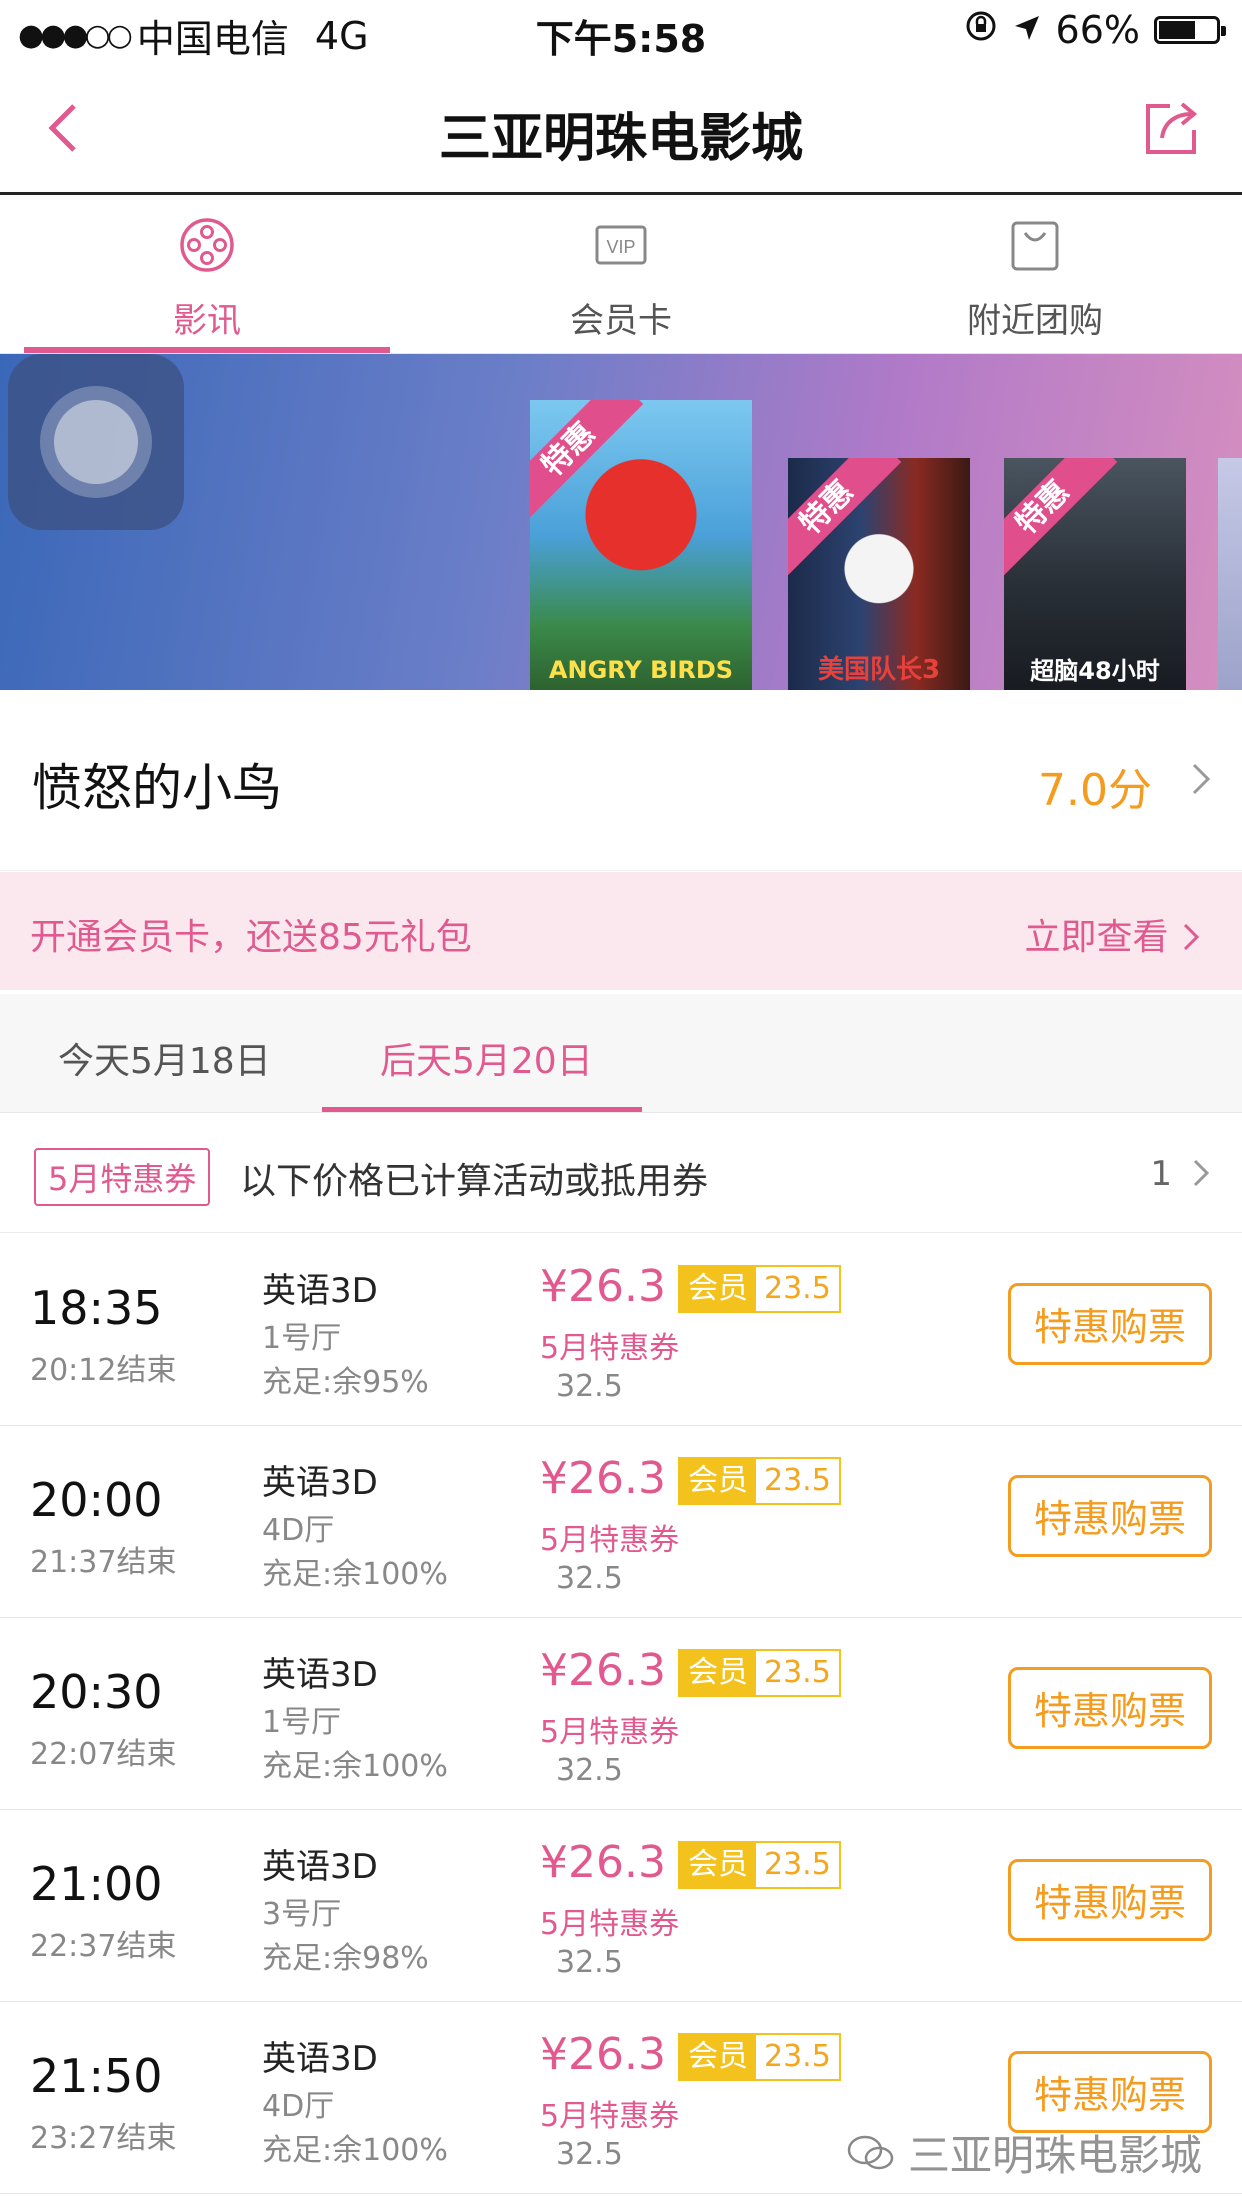 Image resolution: width=1242 pixels, height=2208 pixels. I want to click on hall: 3号厅, so click(302, 1914).